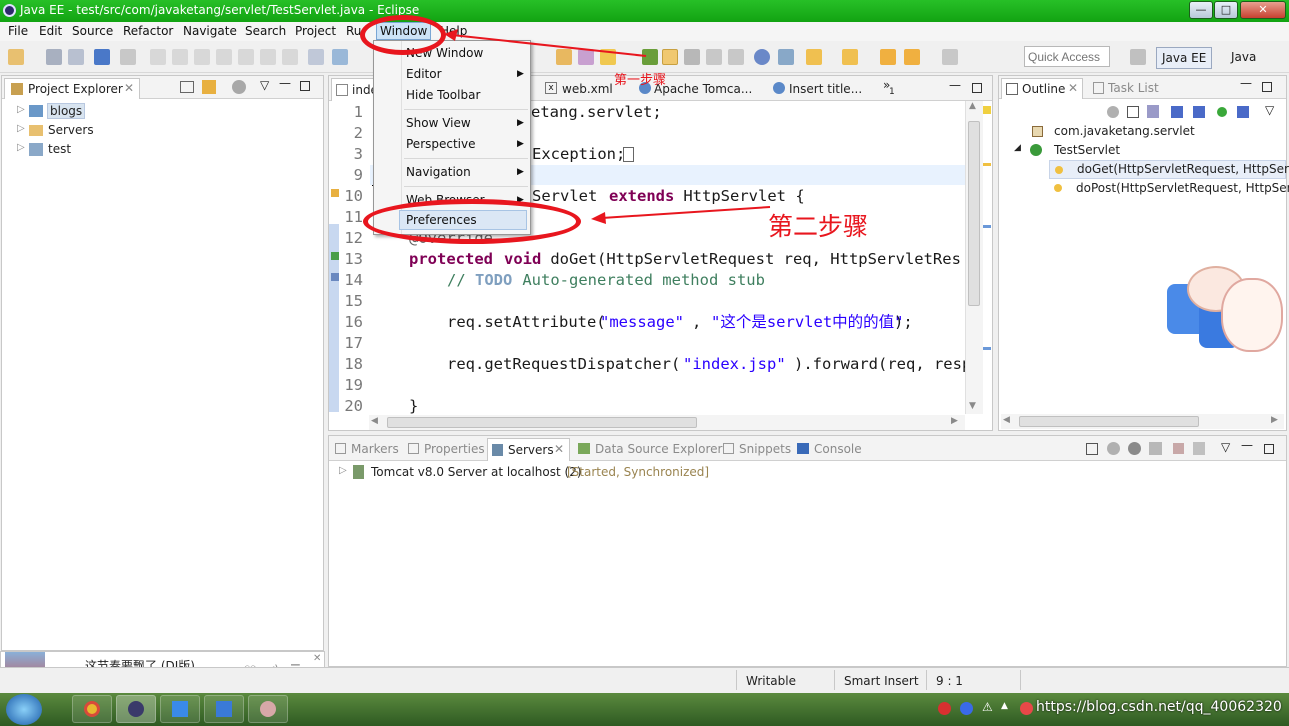  Describe the element at coordinates (670, 57) in the screenshot. I see `highlight-icon` at that location.